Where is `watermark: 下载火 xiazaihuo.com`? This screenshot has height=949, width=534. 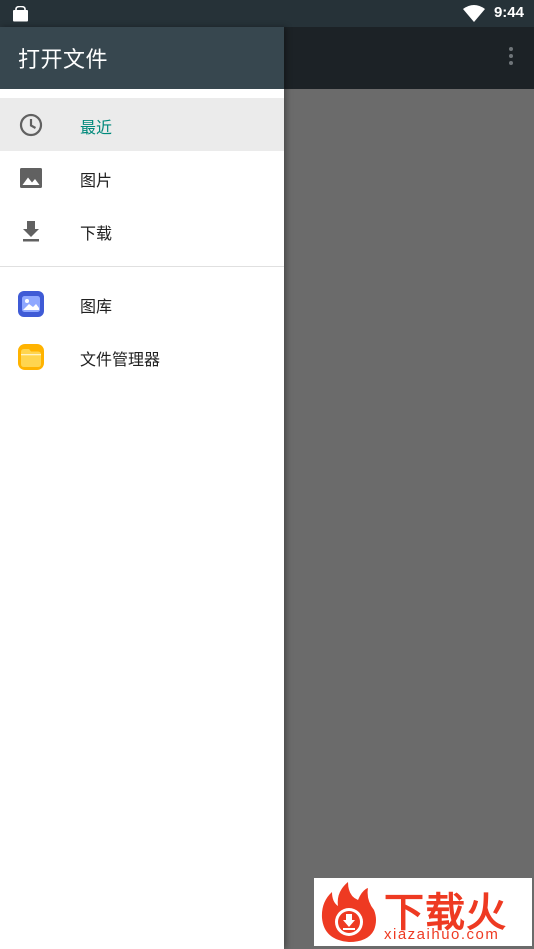
watermark: 下载火 xiazaihuo.com is located at coordinates (423, 912).